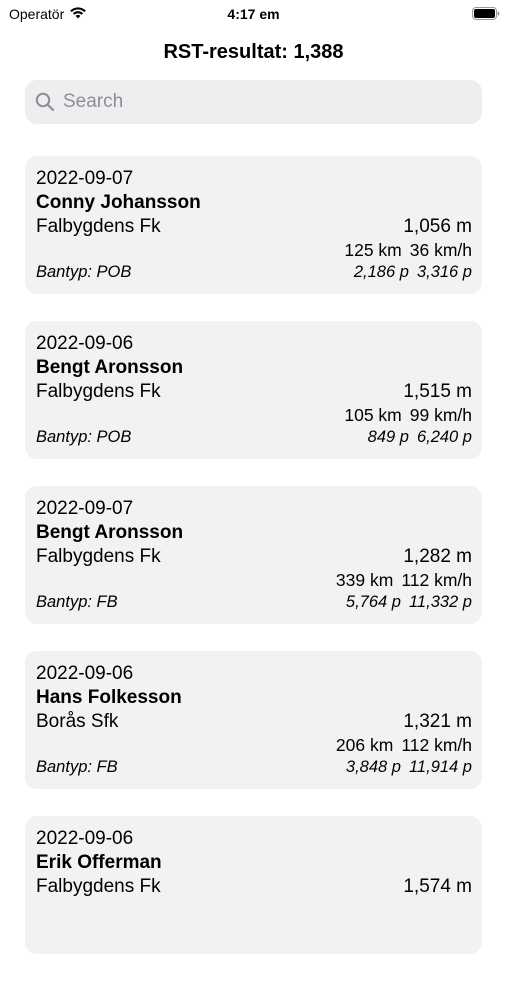 The image size is (507, 981). I want to click on result-points-2: 6,240 p, so click(444, 437).